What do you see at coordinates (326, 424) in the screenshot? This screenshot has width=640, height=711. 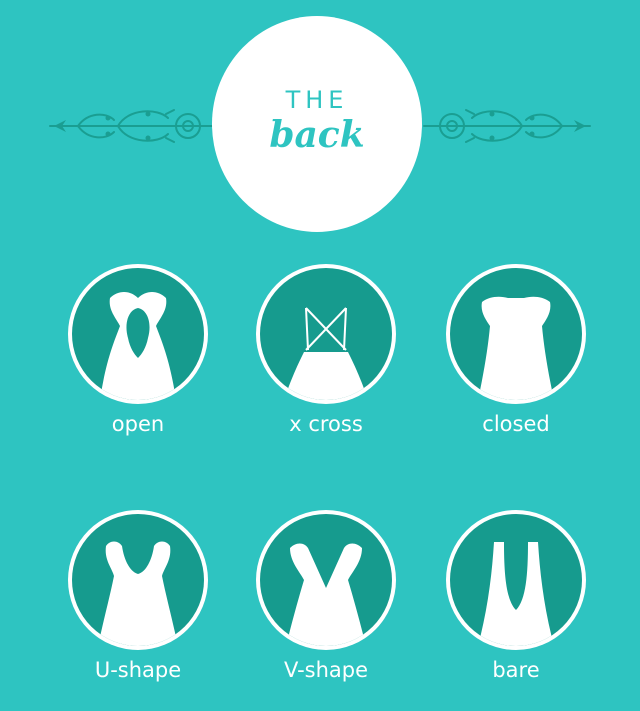 I see `style-label: x cross` at bounding box center [326, 424].